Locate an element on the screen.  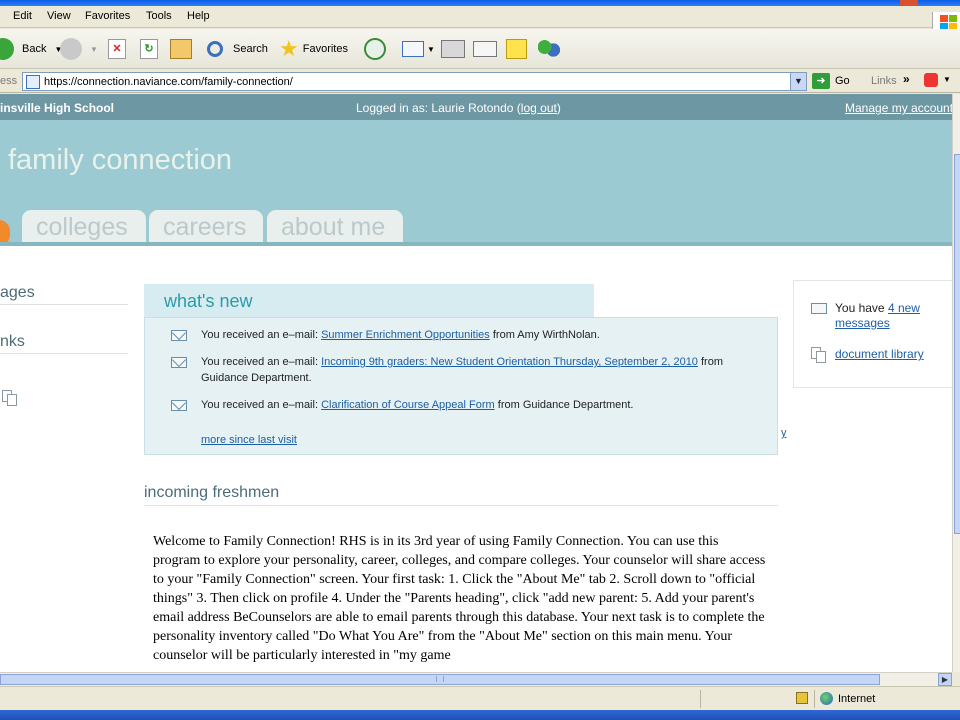
history-button is located at coordinates (375, 49).